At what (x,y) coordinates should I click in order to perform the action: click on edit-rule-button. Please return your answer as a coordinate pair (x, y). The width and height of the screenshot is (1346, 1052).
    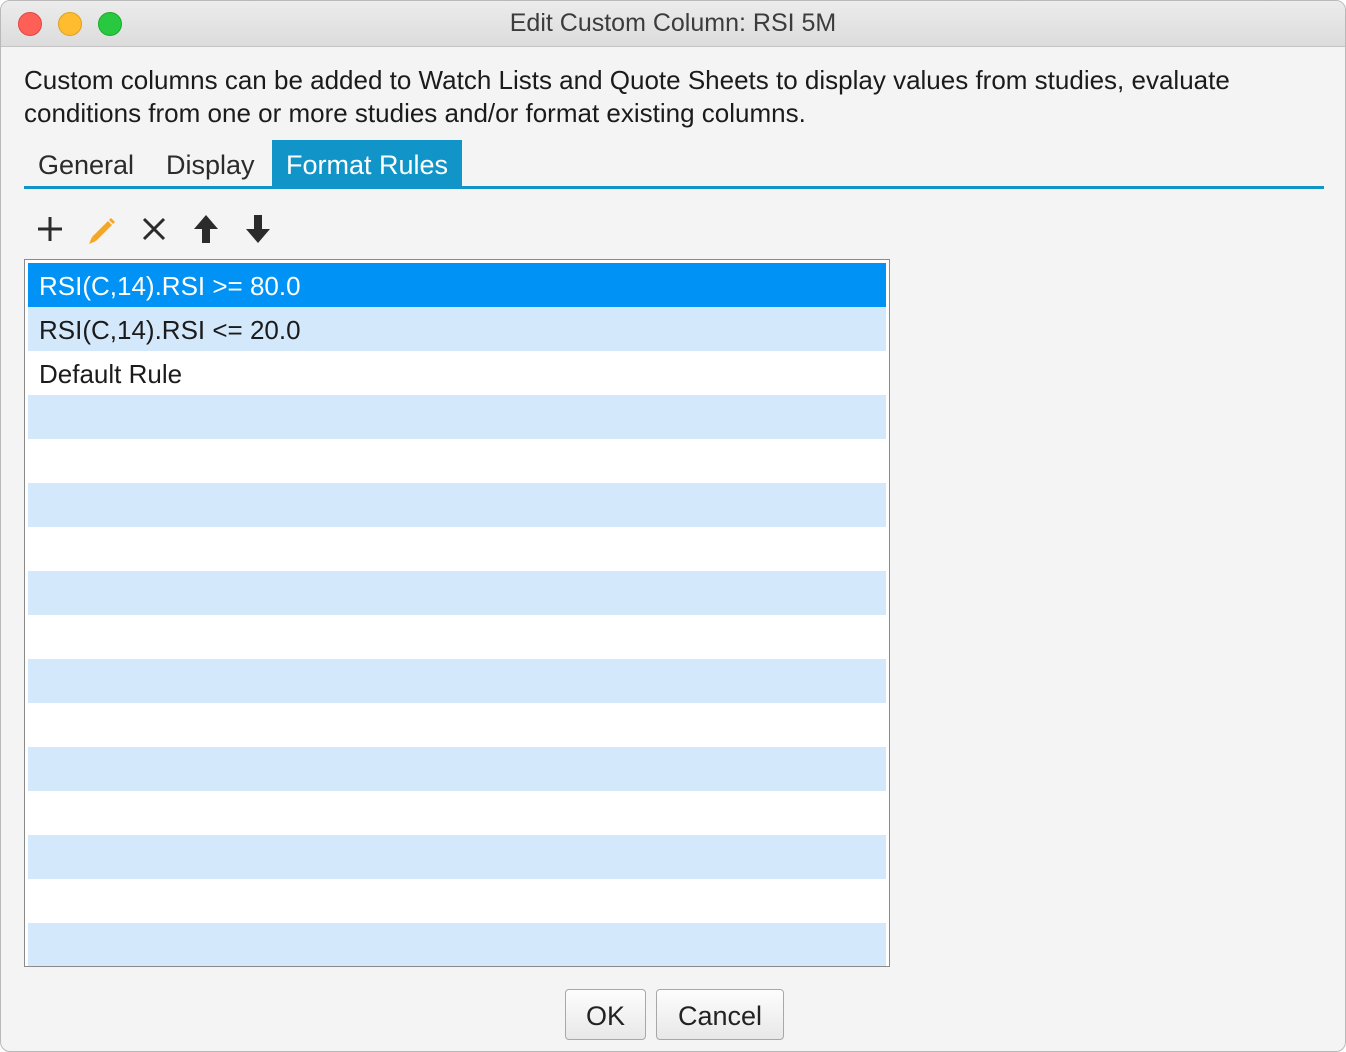
    Looking at the image, I should click on (102, 229).